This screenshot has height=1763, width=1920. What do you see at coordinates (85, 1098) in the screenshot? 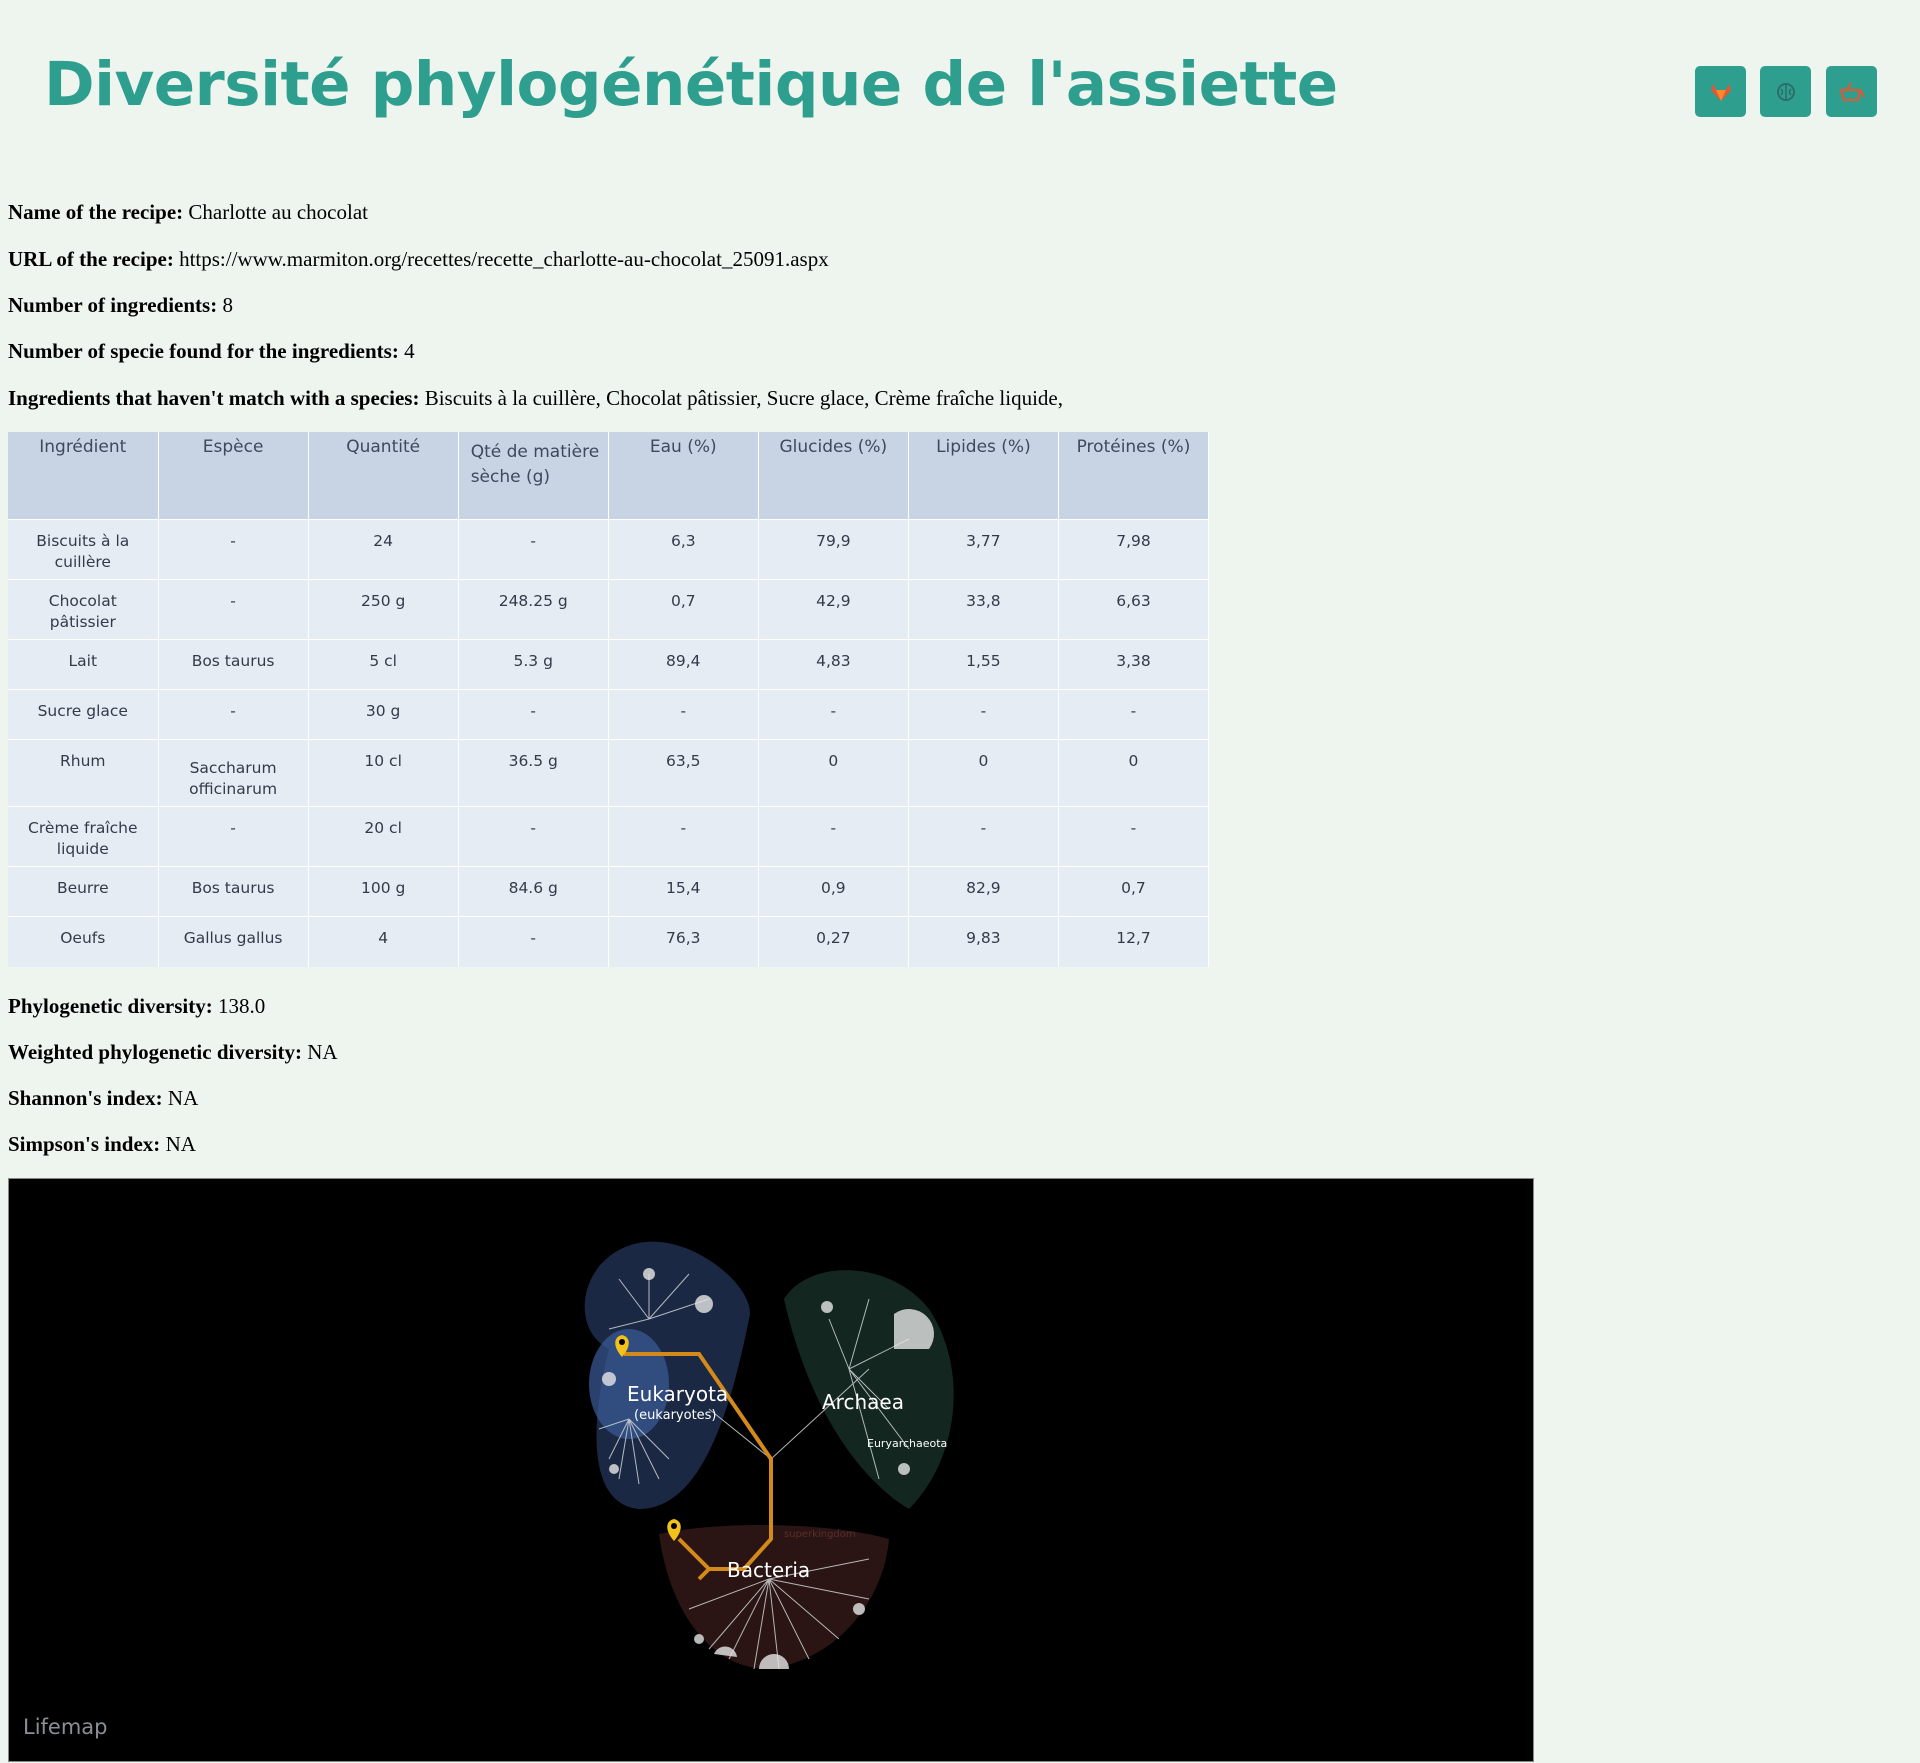
I see `shannon-label: Shannon's index:` at bounding box center [85, 1098].